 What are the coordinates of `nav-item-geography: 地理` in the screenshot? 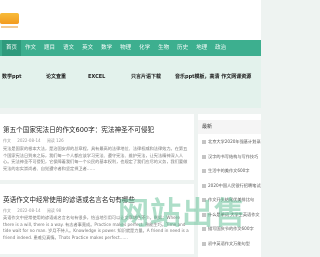 It's located at (201, 48).